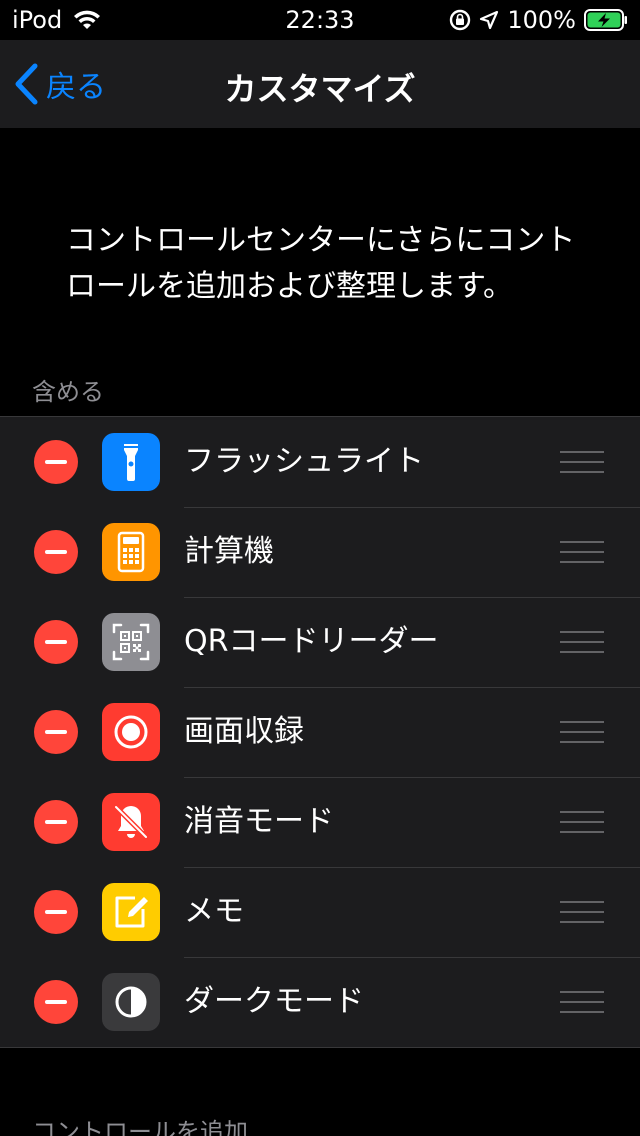 This screenshot has width=640, height=1136. I want to click on control-label: メモ, so click(214, 911).